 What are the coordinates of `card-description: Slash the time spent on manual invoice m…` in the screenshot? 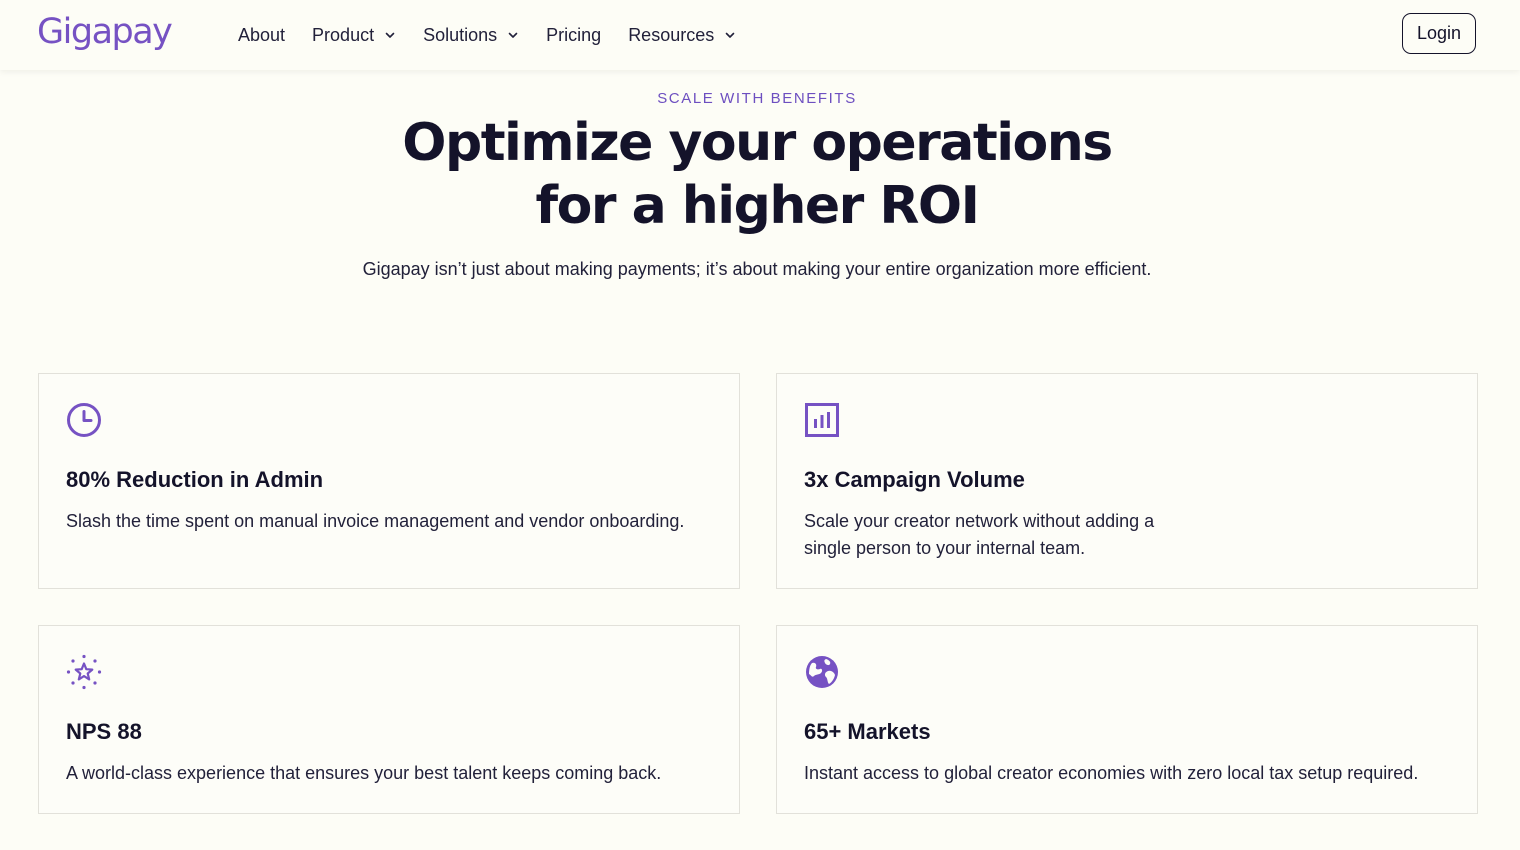 It's located at (375, 521).